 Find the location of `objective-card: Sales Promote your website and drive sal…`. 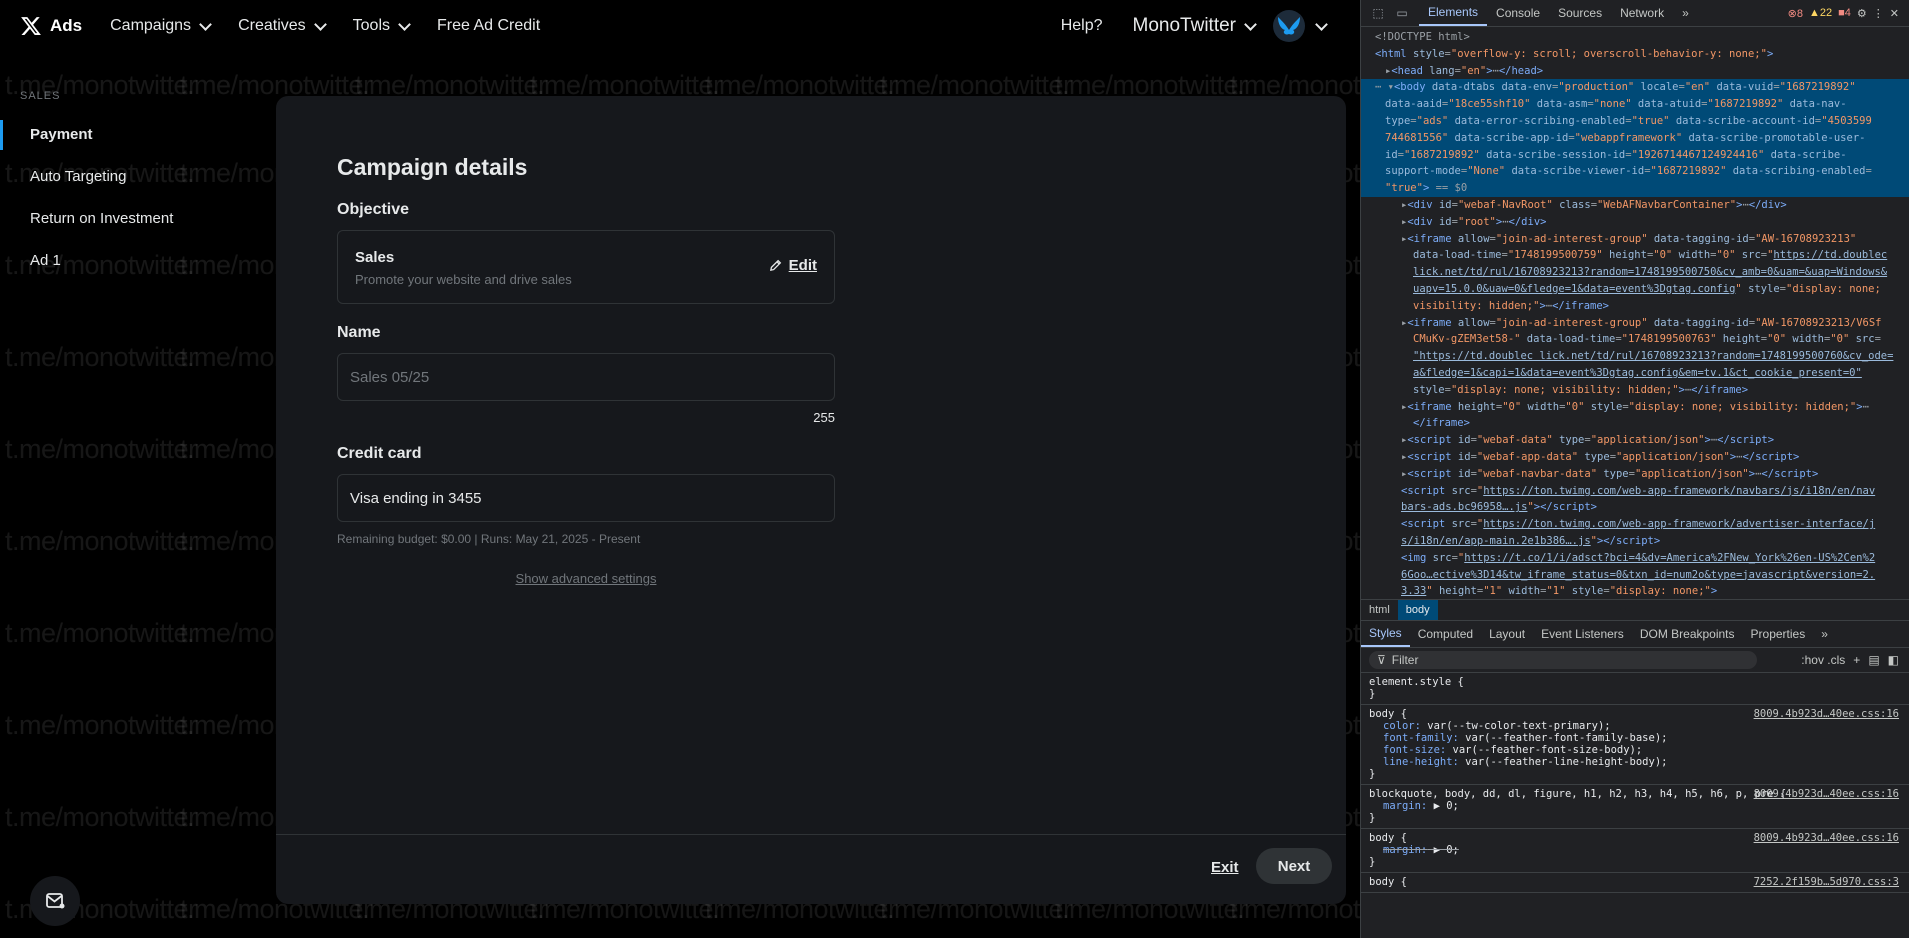

objective-card: Sales Promote your website and drive sal… is located at coordinates (586, 267).